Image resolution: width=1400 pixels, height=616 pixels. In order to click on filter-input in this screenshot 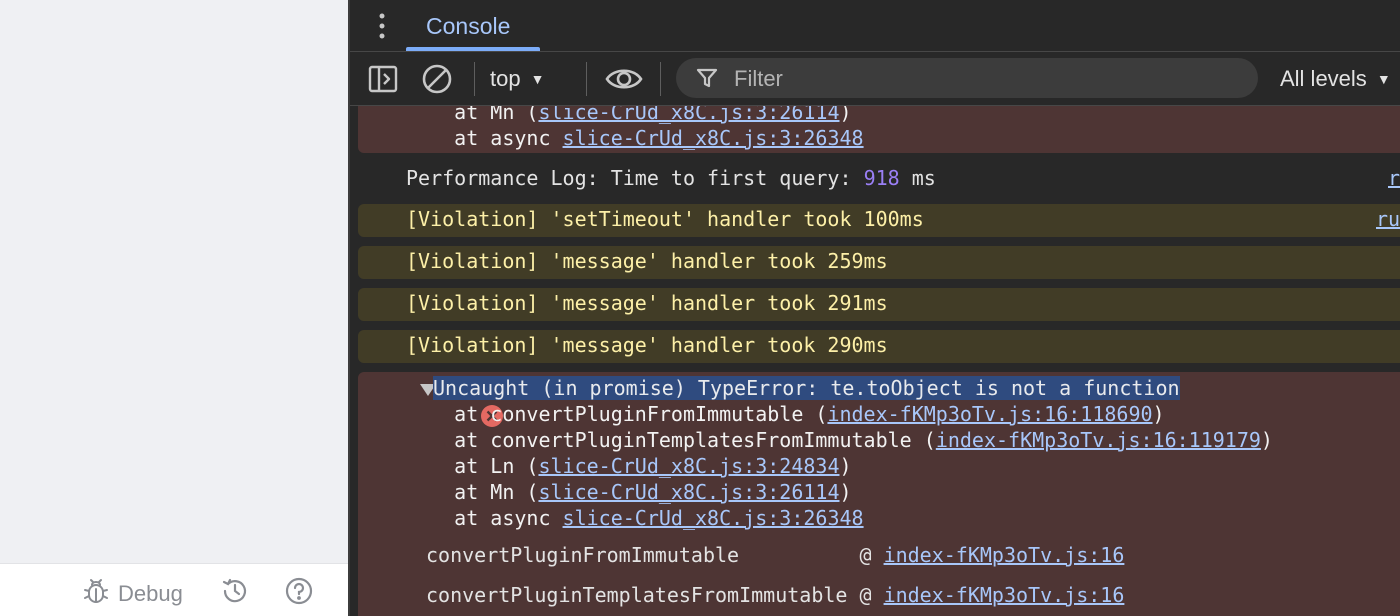, I will do `click(984, 79)`.